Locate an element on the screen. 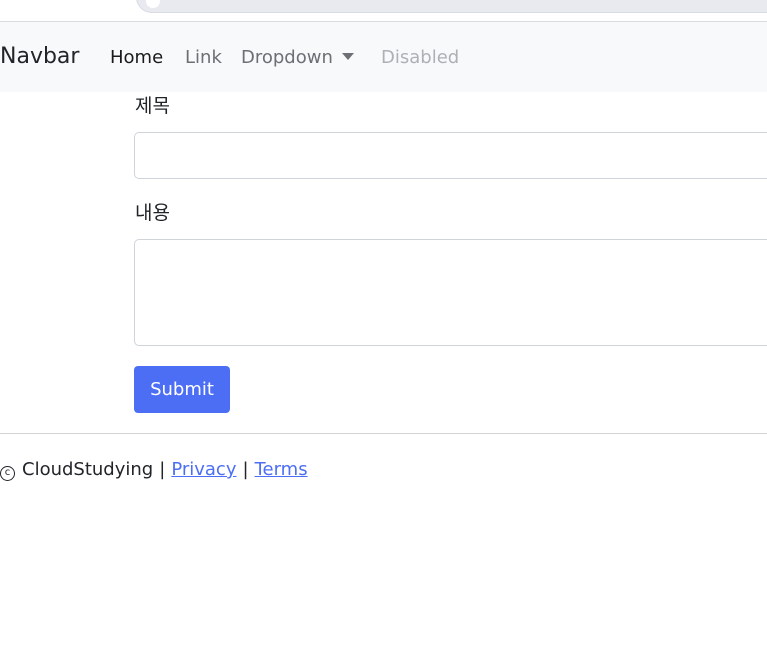 The image size is (767, 647). caret-down-icon is located at coordinates (347, 56).